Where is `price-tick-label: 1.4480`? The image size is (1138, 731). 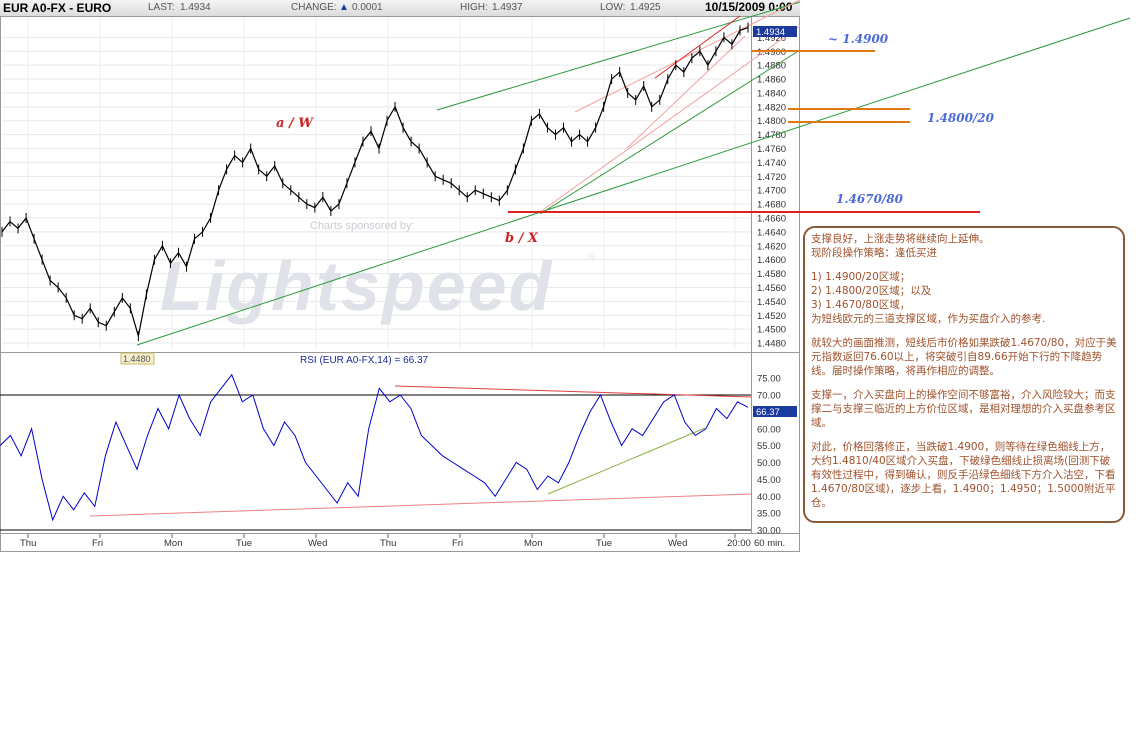
price-tick-label: 1.4480 is located at coordinates (771, 344).